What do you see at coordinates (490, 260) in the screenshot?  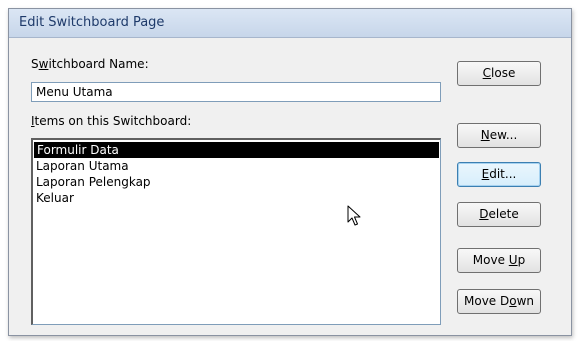 I see `btn-text: Move` at bounding box center [490, 260].